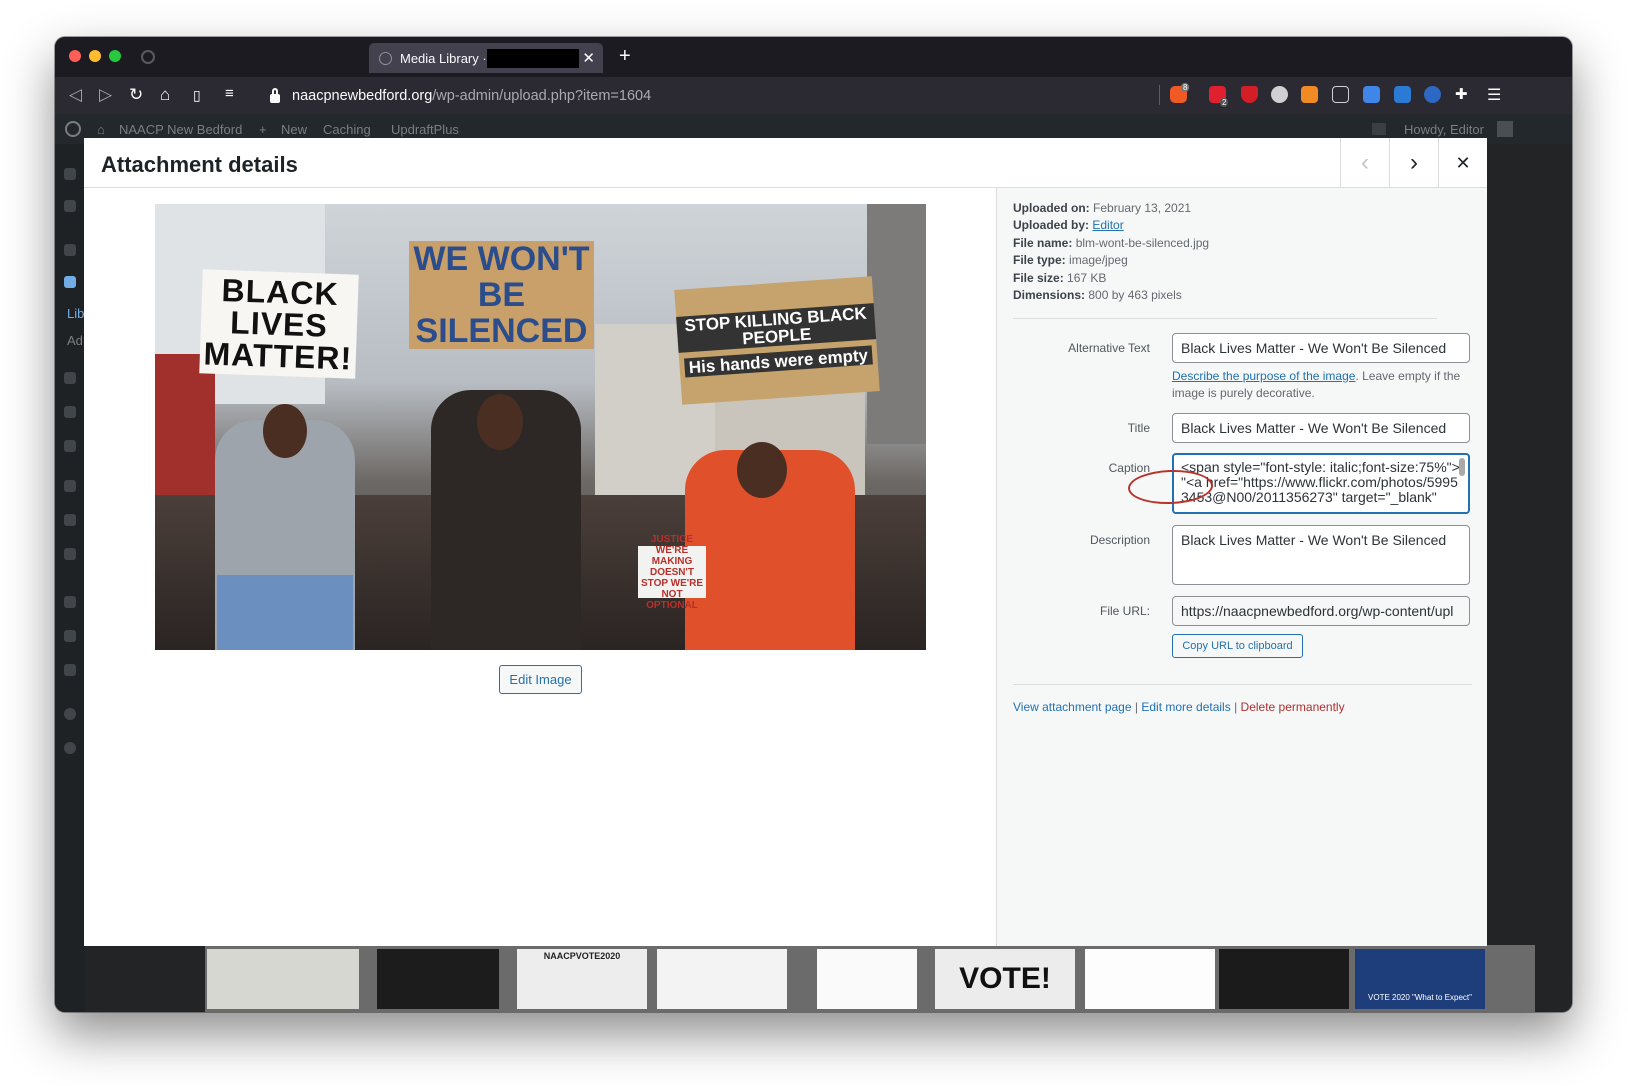 This screenshot has width=1628, height=1086. Describe the element at coordinates (1340, 94) in the screenshot. I see `reader-icon` at that location.